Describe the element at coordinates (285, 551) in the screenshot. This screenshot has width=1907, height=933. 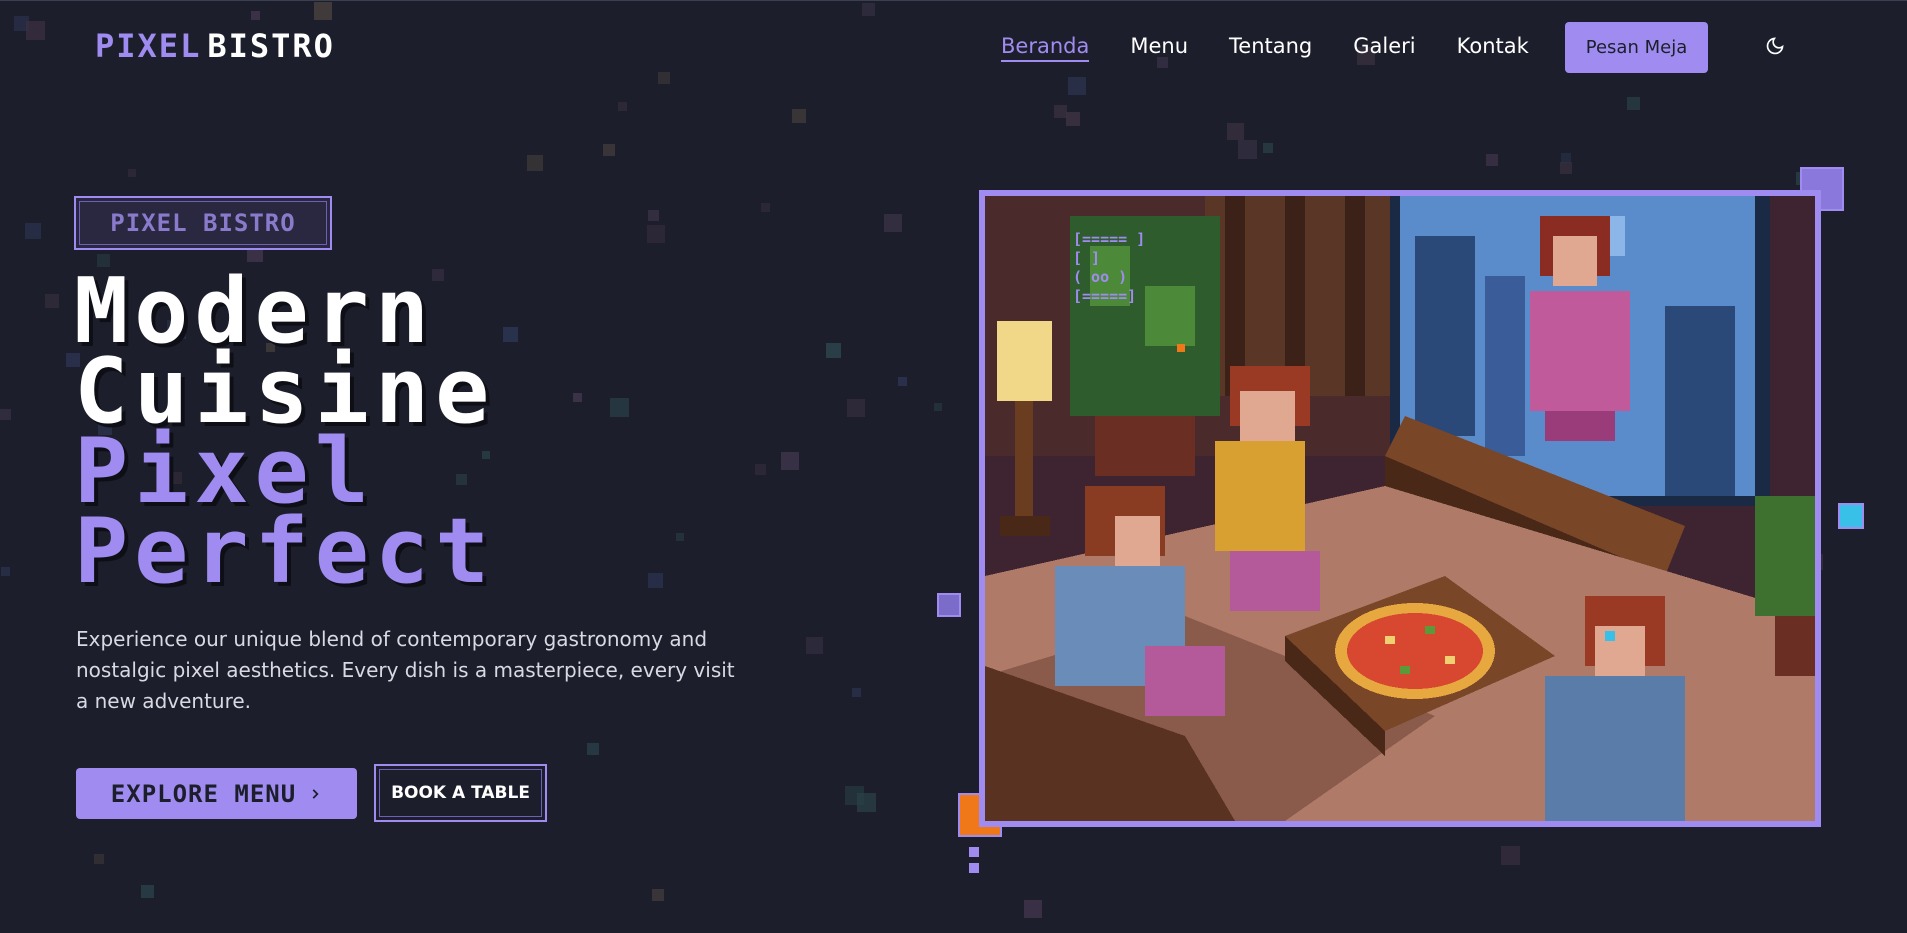
I see `headline-line-4: Perfect` at that location.